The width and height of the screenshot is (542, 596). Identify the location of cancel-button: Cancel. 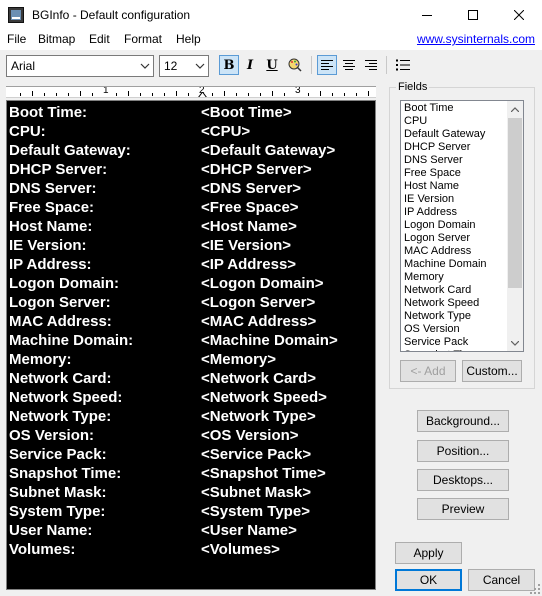
(501, 580).